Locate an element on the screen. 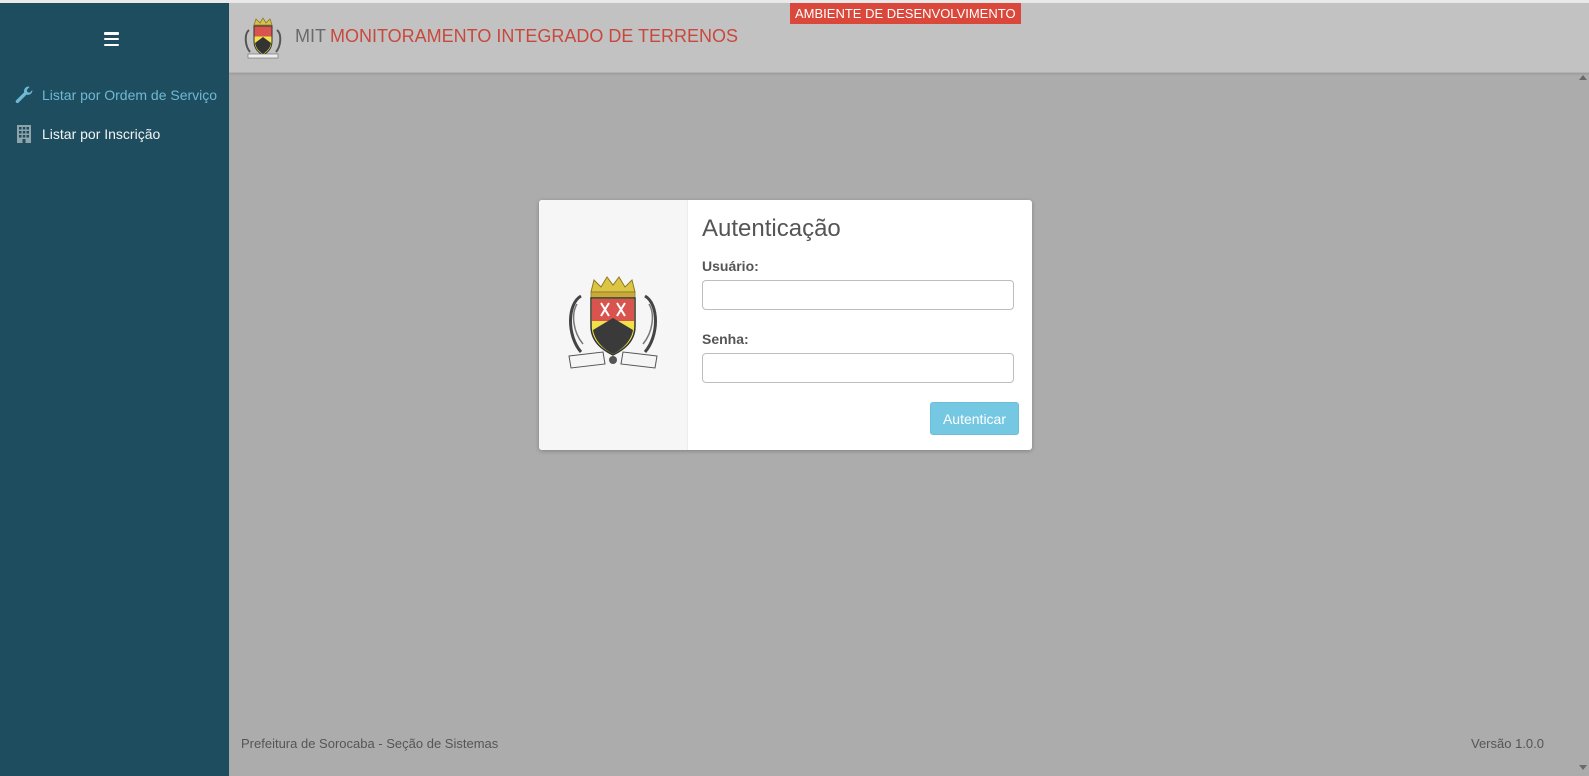  environment-badge: AMBIENTE DE DESENVOLVIMENTO is located at coordinates (905, 13).